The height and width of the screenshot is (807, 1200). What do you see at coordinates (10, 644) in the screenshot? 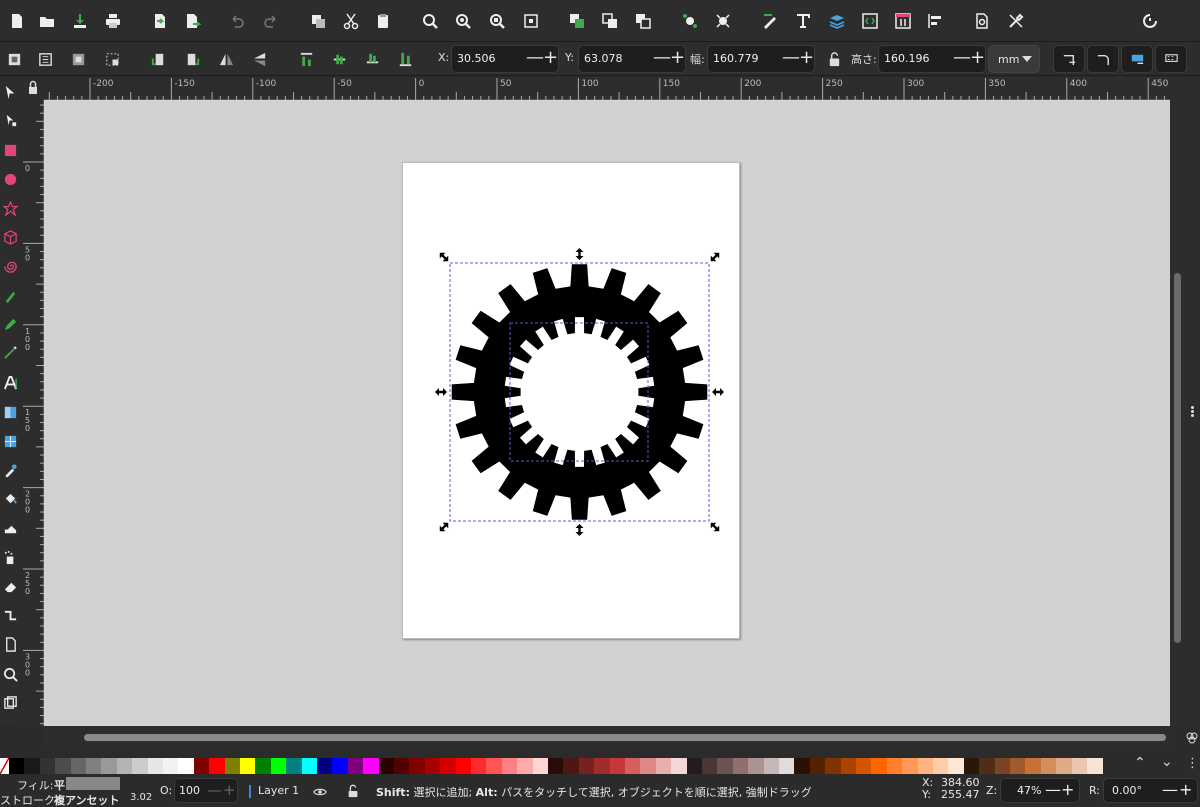
I see `pages-tool-icon` at bounding box center [10, 644].